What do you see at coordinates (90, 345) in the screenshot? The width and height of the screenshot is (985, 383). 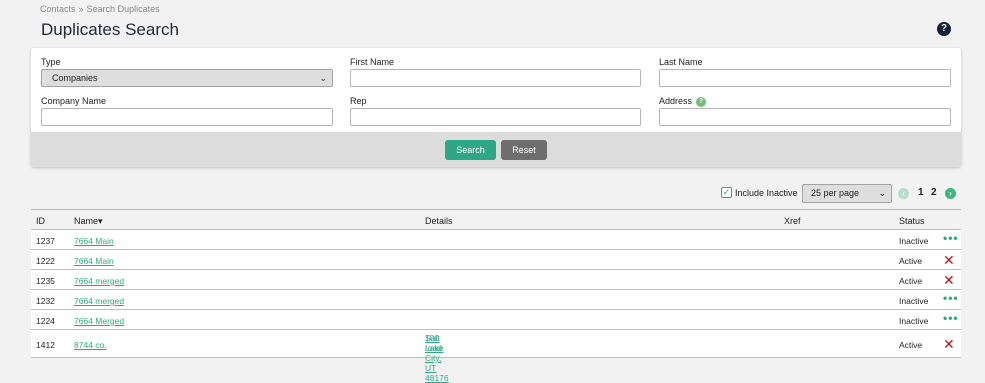 I see `row-name-link: 8744 co.` at bounding box center [90, 345].